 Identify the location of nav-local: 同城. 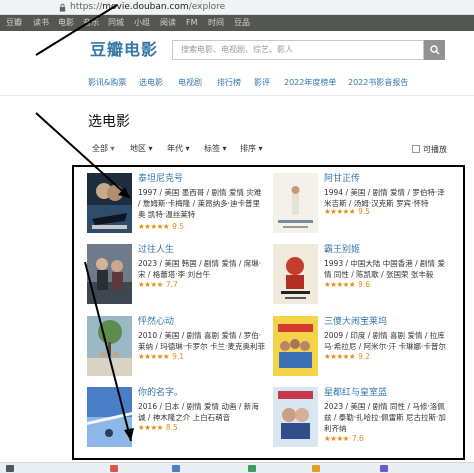
(116, 22).